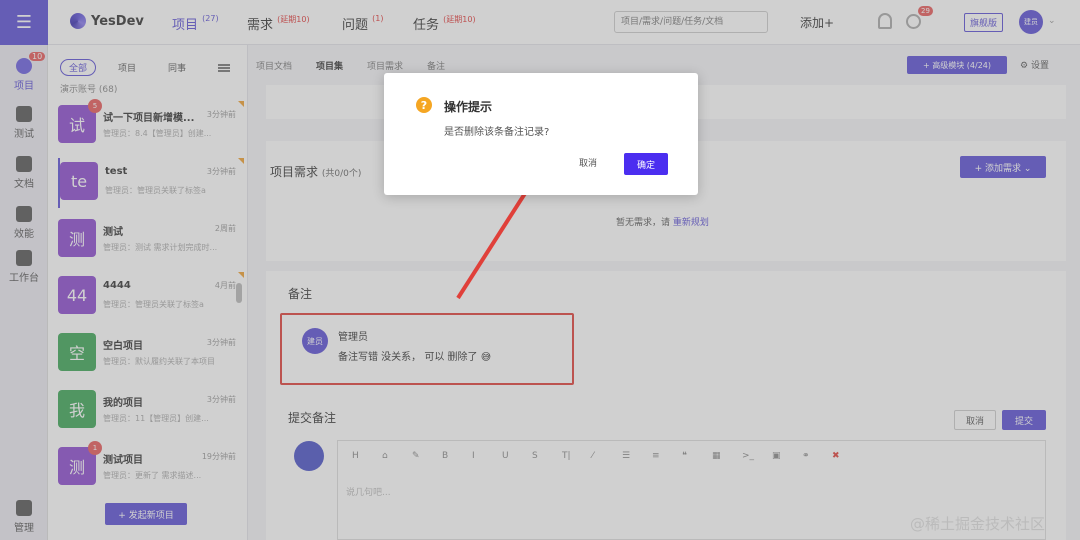 The width and height of the screenshot is (1080, 540). I want to click on dialog-ok-button: 确定, so click(646, 164).